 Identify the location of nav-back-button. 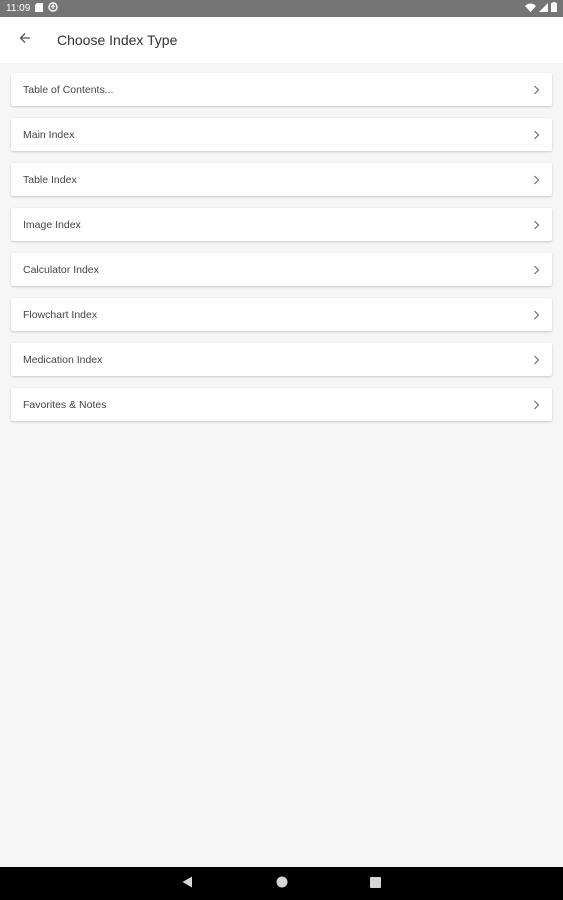
(188, 884).